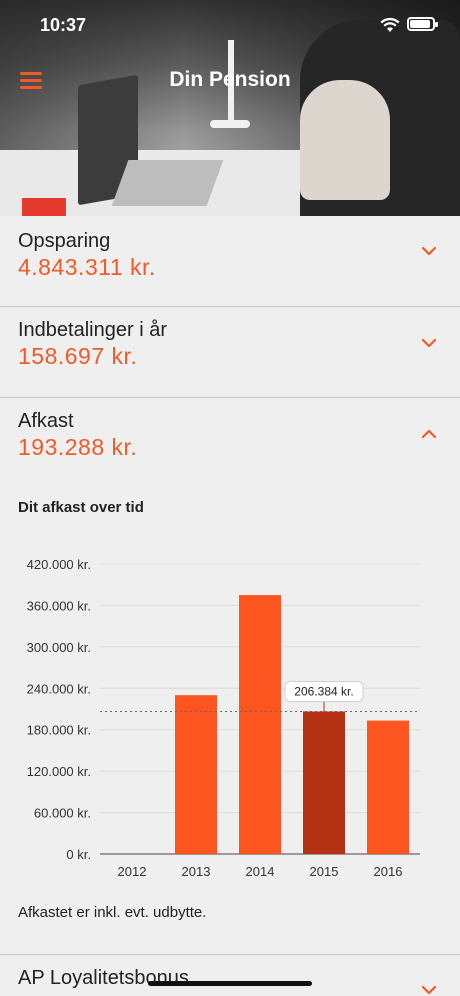 Image resolution: width=460 pixels, height=996 pixels. What do you see at coordinates (196, 774) in the screenshot?
I see `bar-2013` at bounding box center [196, 774].